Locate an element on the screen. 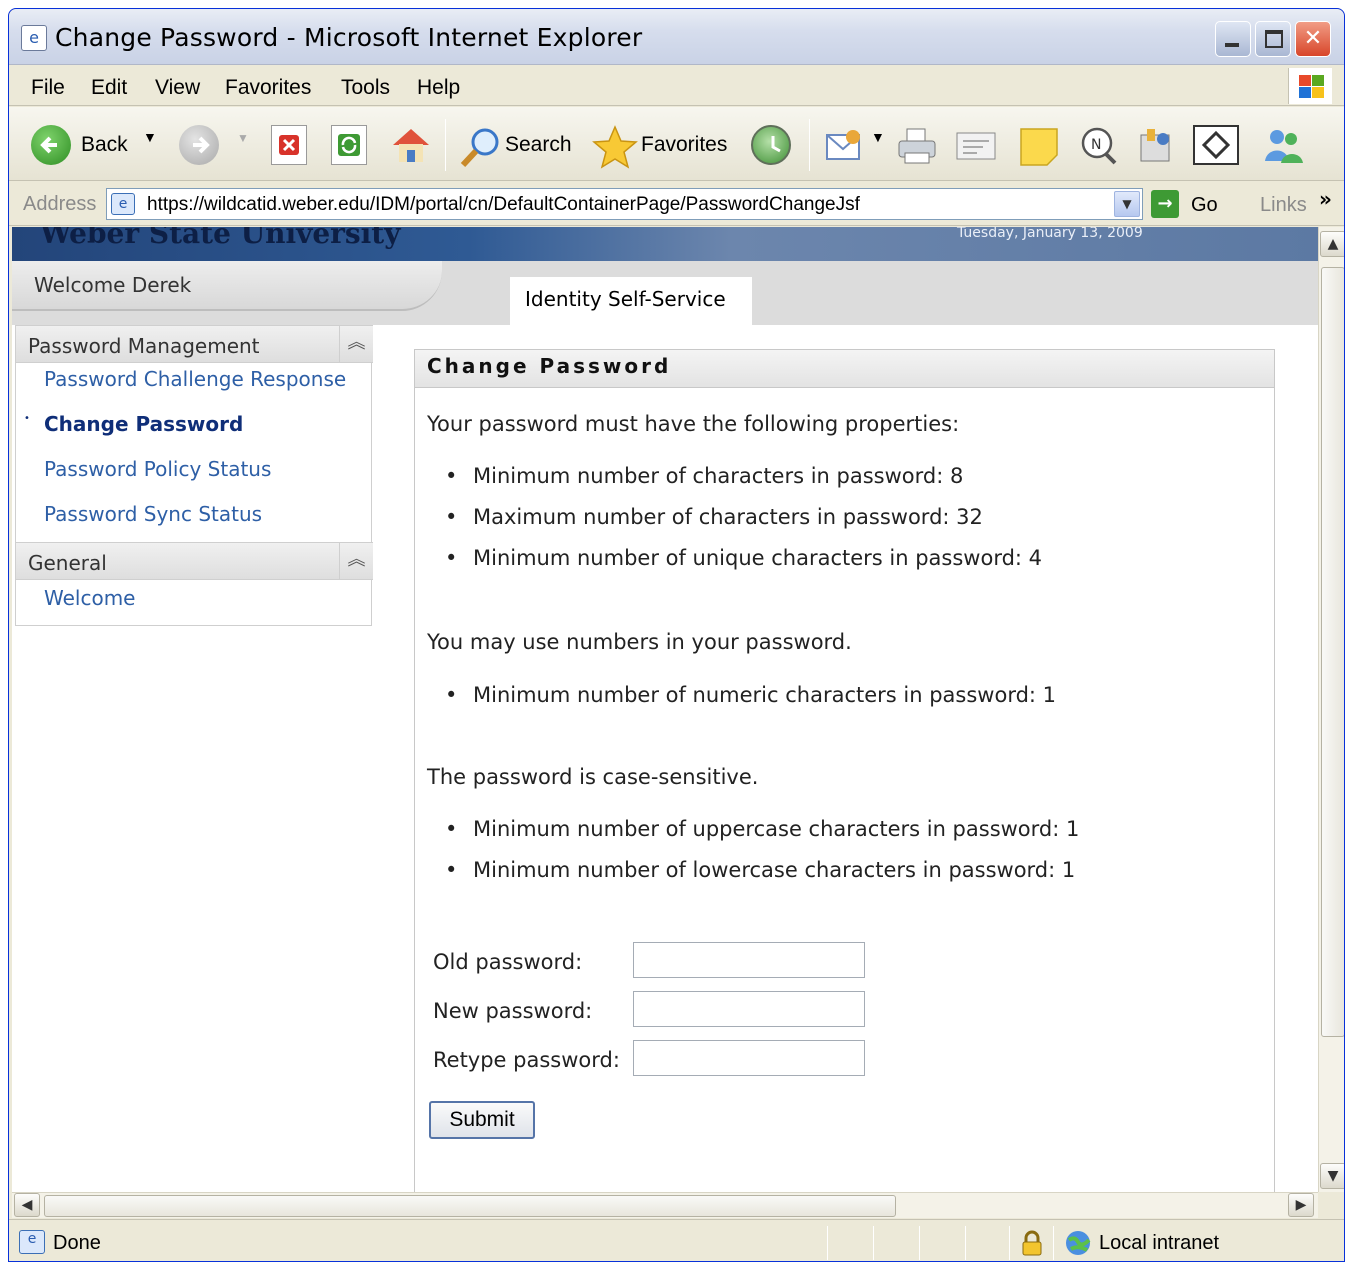 This screenshot has height=1262, width=1351. refresh-arrows-icon is located at coordinates (349, 145).